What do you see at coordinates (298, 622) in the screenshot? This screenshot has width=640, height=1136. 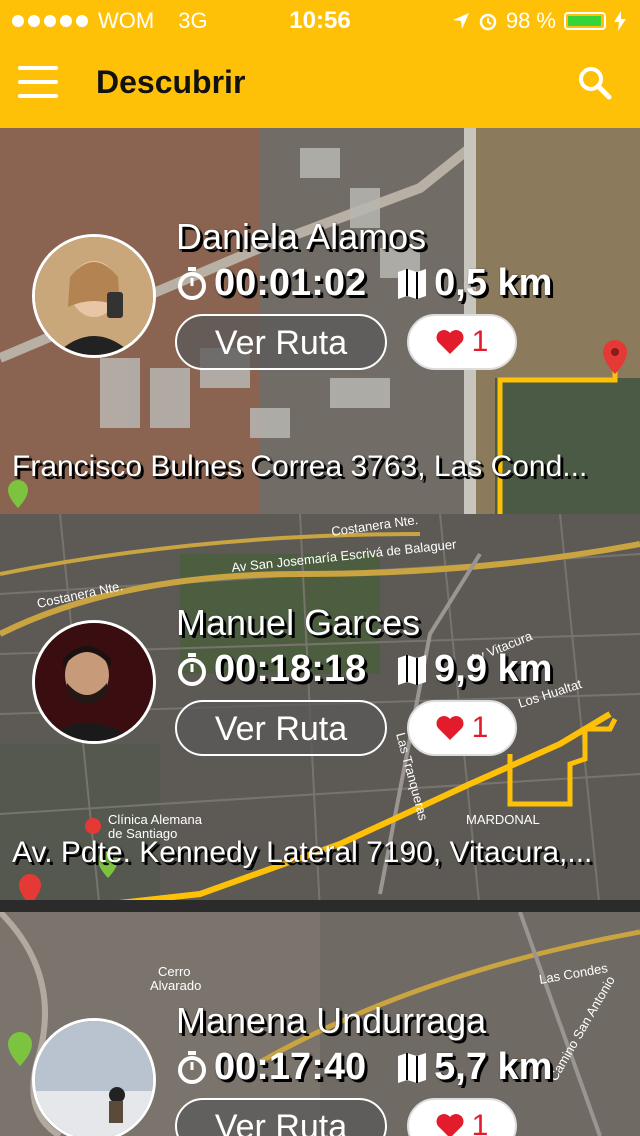 I see `user-name: Manuel Garces` at bounding box center [298, 622].